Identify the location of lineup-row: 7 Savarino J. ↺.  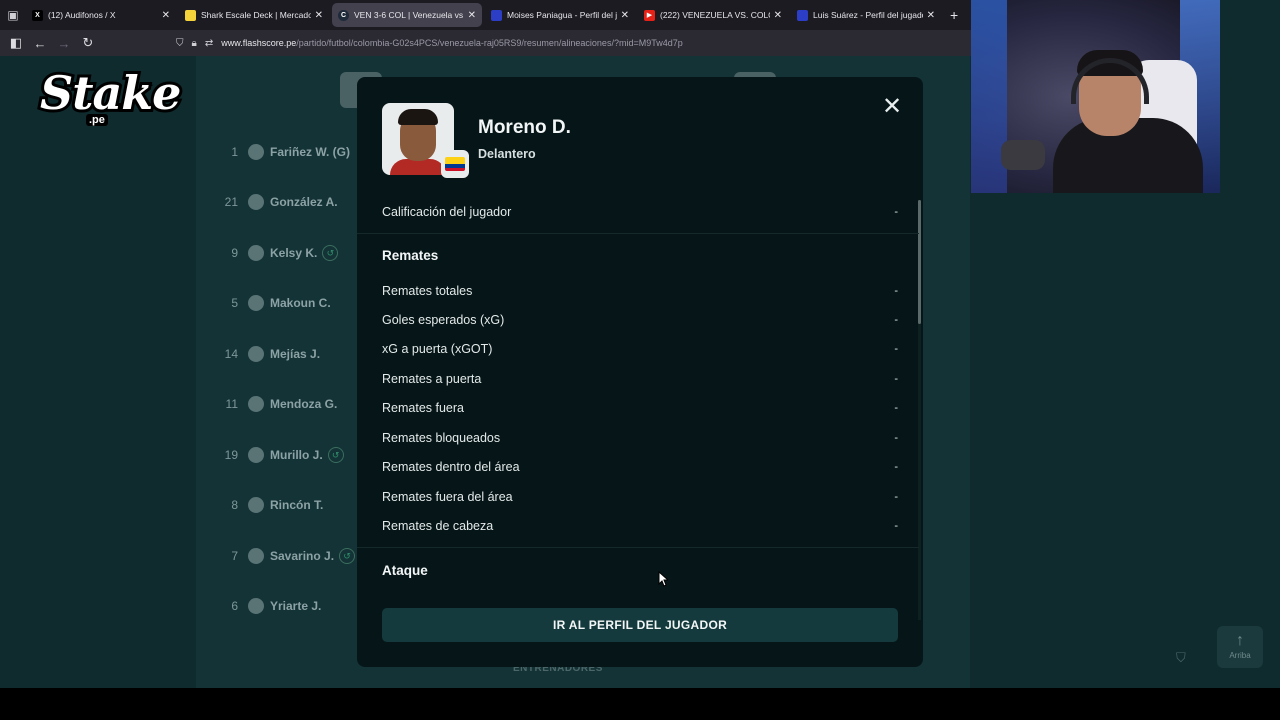
(291, 556).